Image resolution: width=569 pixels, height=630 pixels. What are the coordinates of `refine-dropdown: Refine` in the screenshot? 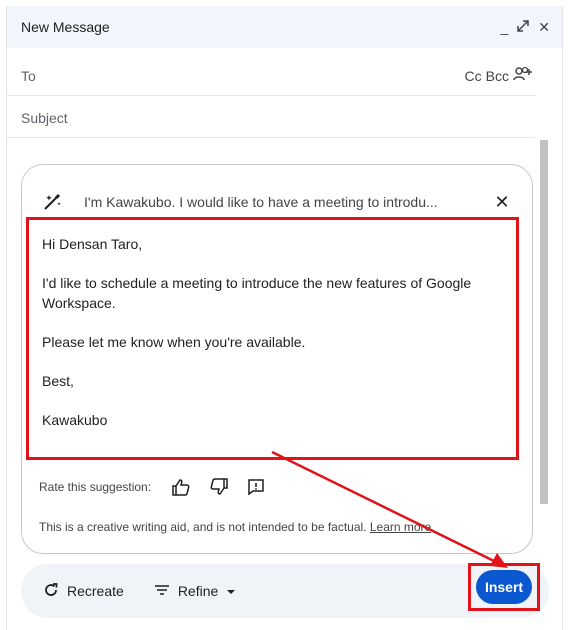 It's located at (195, 591).